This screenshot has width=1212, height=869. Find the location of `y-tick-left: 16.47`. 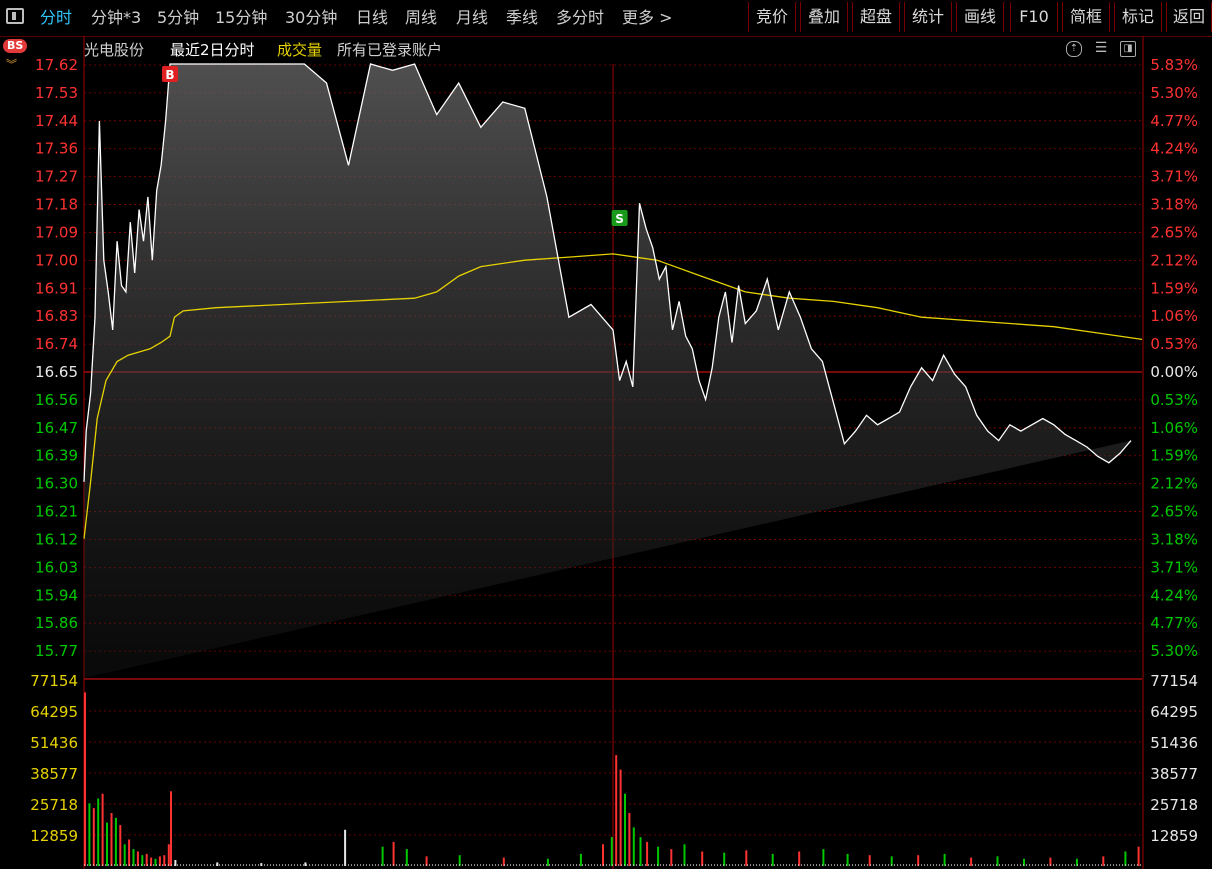

y-tick-left: 16.47 is located at coordinates (56, 428).